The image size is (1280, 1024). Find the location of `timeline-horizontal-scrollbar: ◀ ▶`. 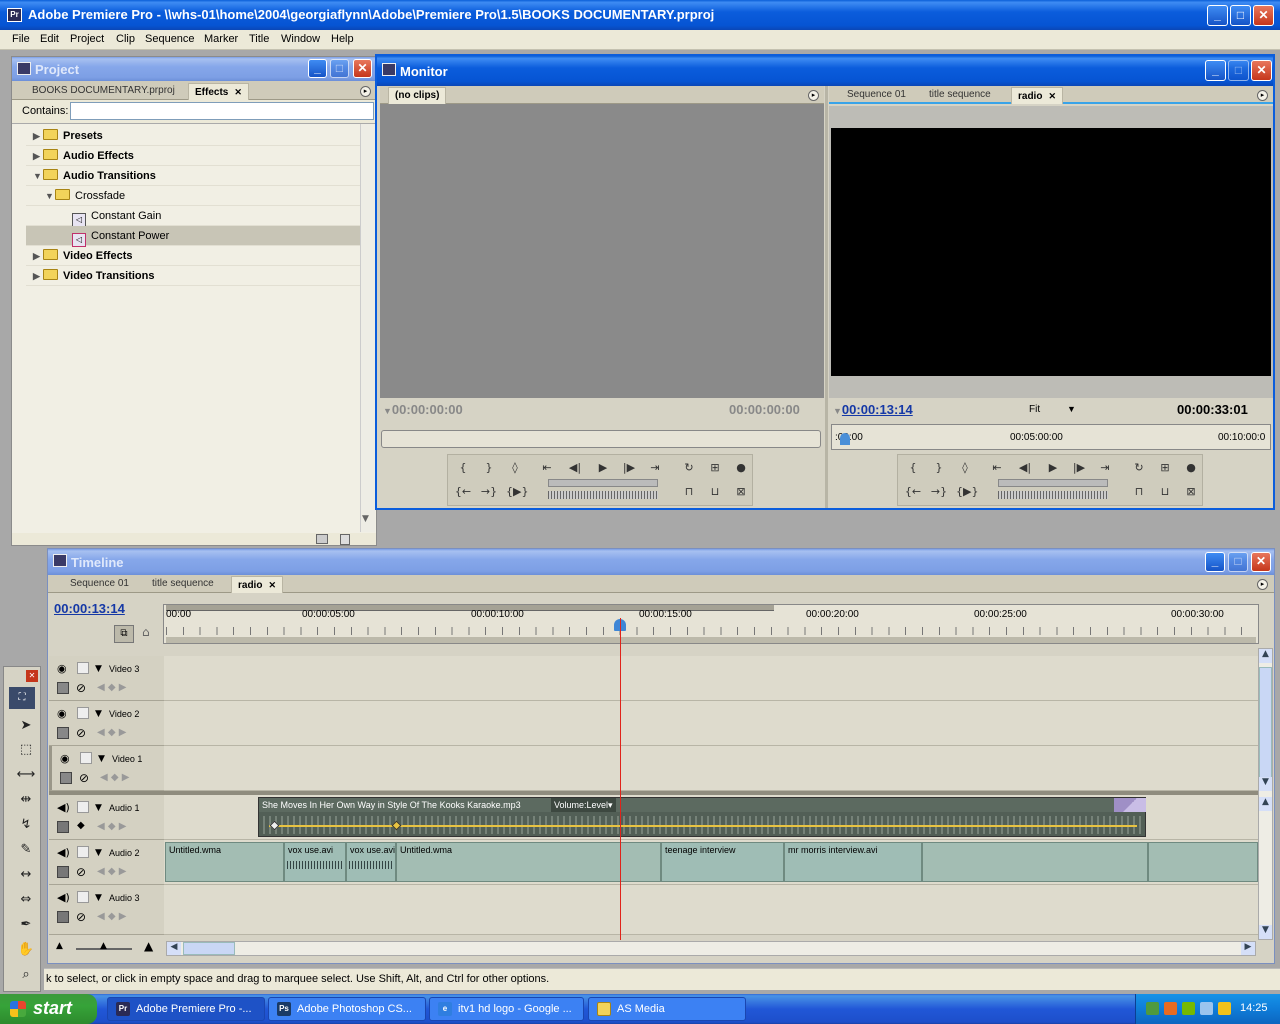

timeline-horizontal-scrollbar: ◀ ▶ is located at coordinates (711, 948).